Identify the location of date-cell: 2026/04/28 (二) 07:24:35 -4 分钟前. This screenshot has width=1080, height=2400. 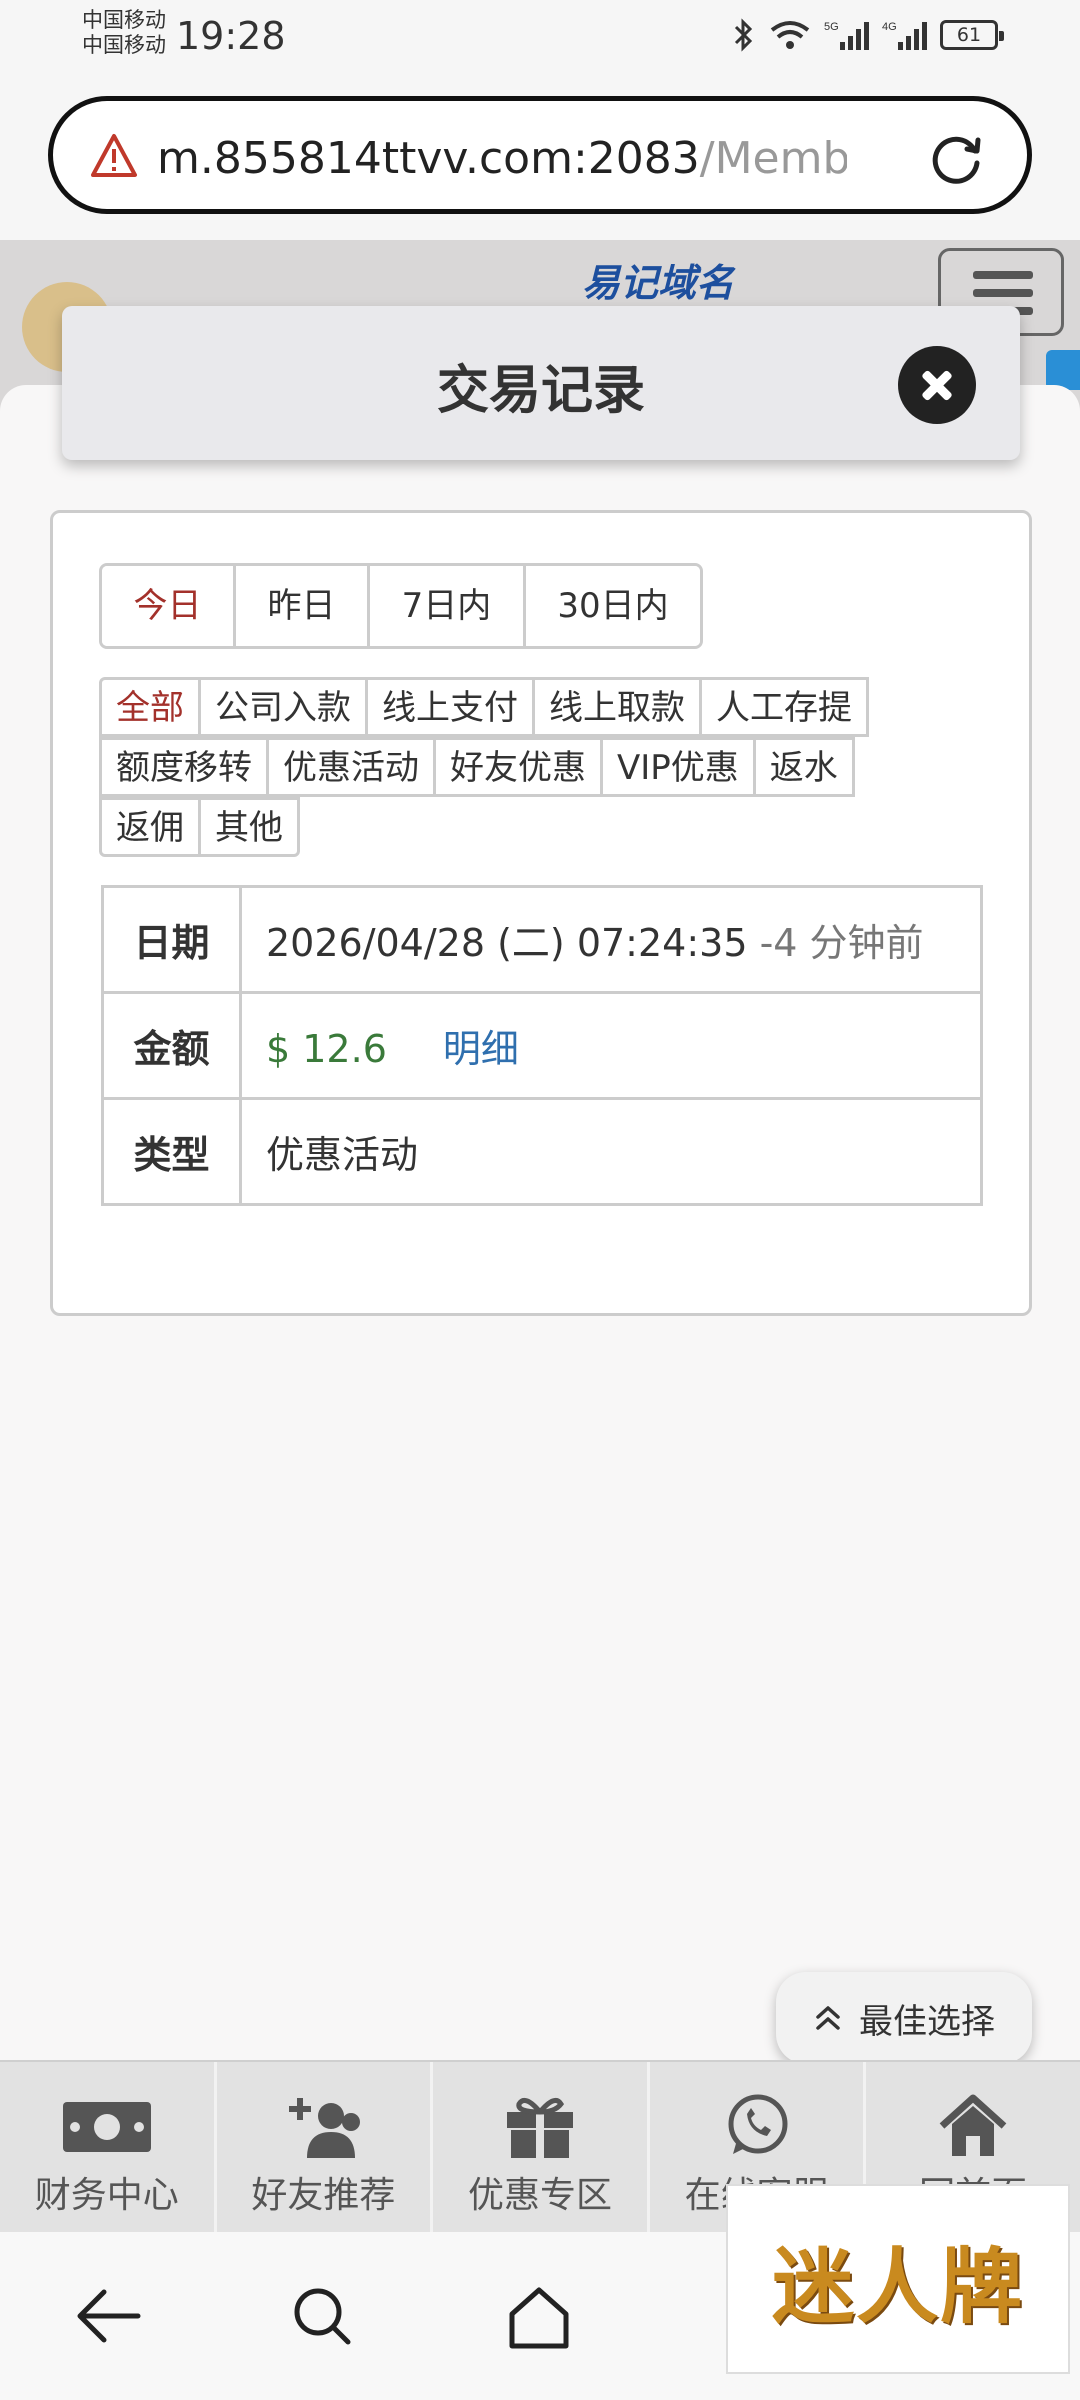
(611, 939).